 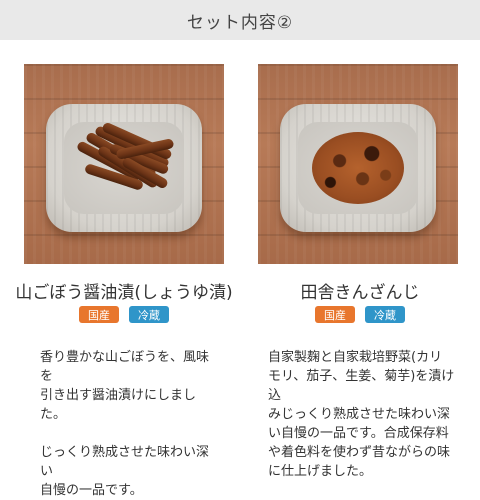 What do you see at coordinates (360, 293) in the screenshot?
I see `product-title: 田舎きんざんじ` at bounding box center [360, 293].